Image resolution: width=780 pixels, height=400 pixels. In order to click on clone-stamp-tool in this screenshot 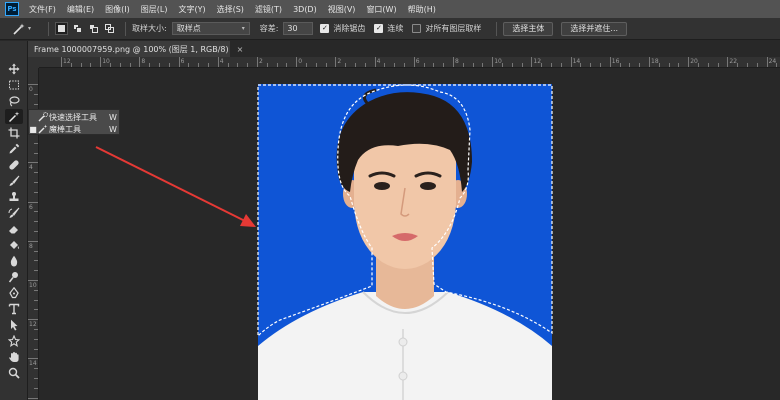, I will do `click(14, 196)`.